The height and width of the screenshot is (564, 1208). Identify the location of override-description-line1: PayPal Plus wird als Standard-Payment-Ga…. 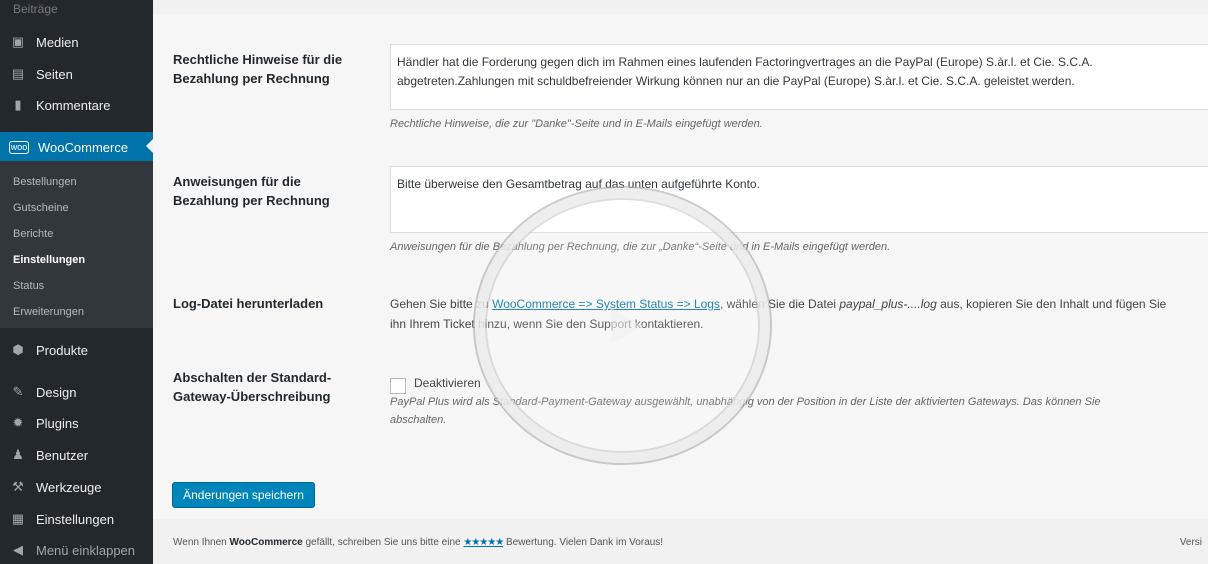
(745, 402).